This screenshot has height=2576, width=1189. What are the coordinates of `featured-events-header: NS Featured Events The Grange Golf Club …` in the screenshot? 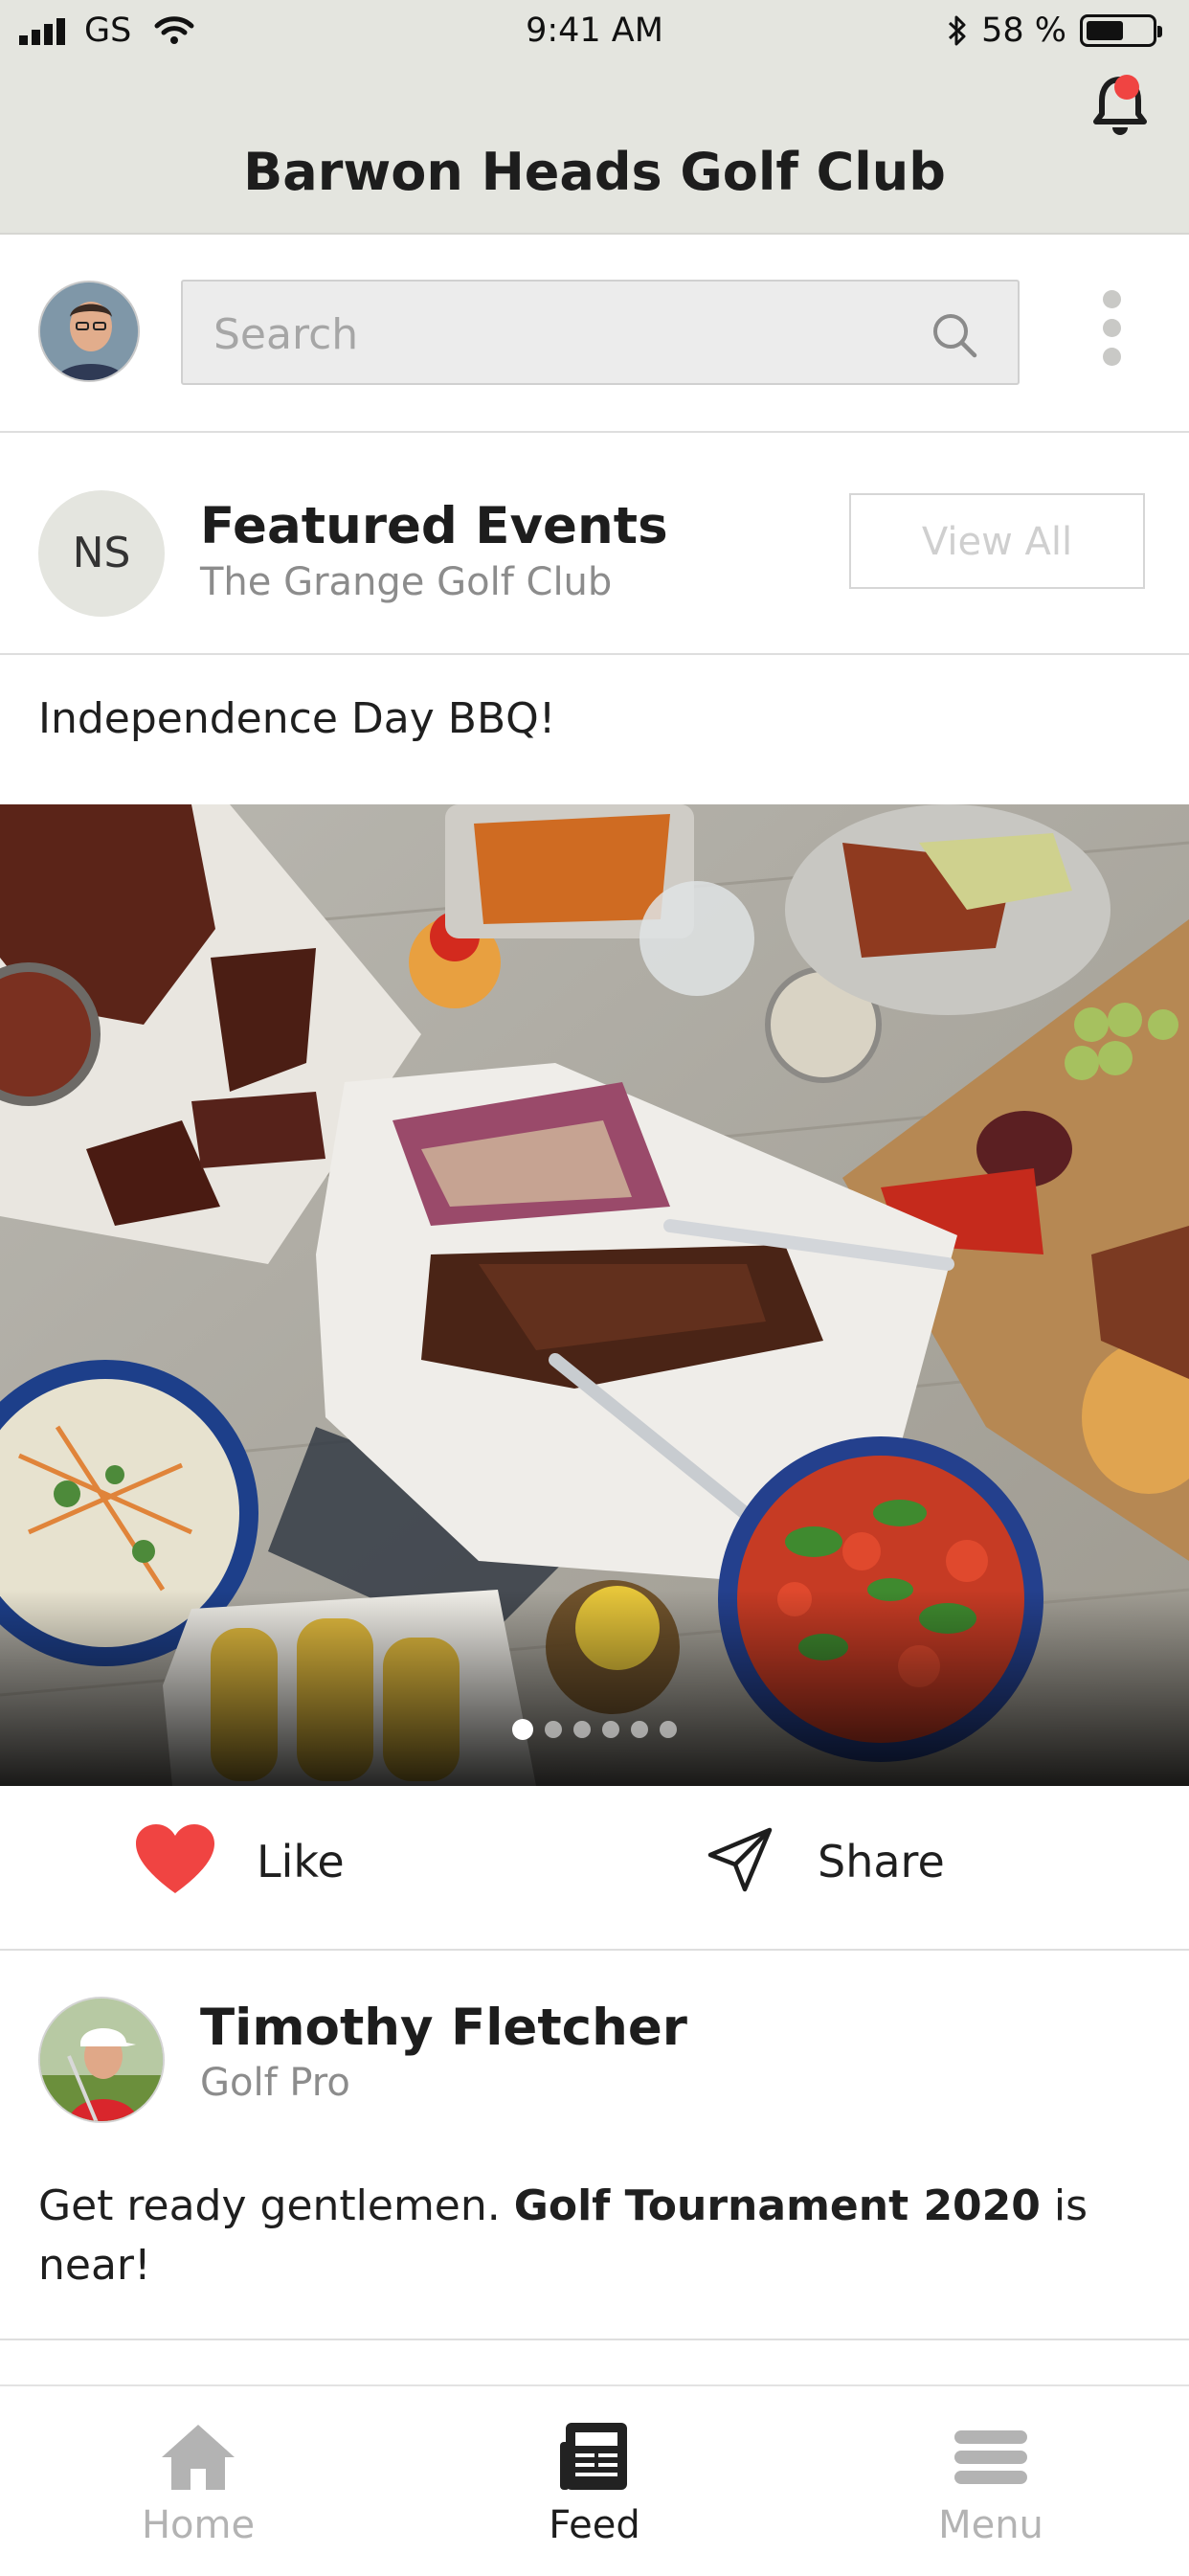 It's located at (594, 544).